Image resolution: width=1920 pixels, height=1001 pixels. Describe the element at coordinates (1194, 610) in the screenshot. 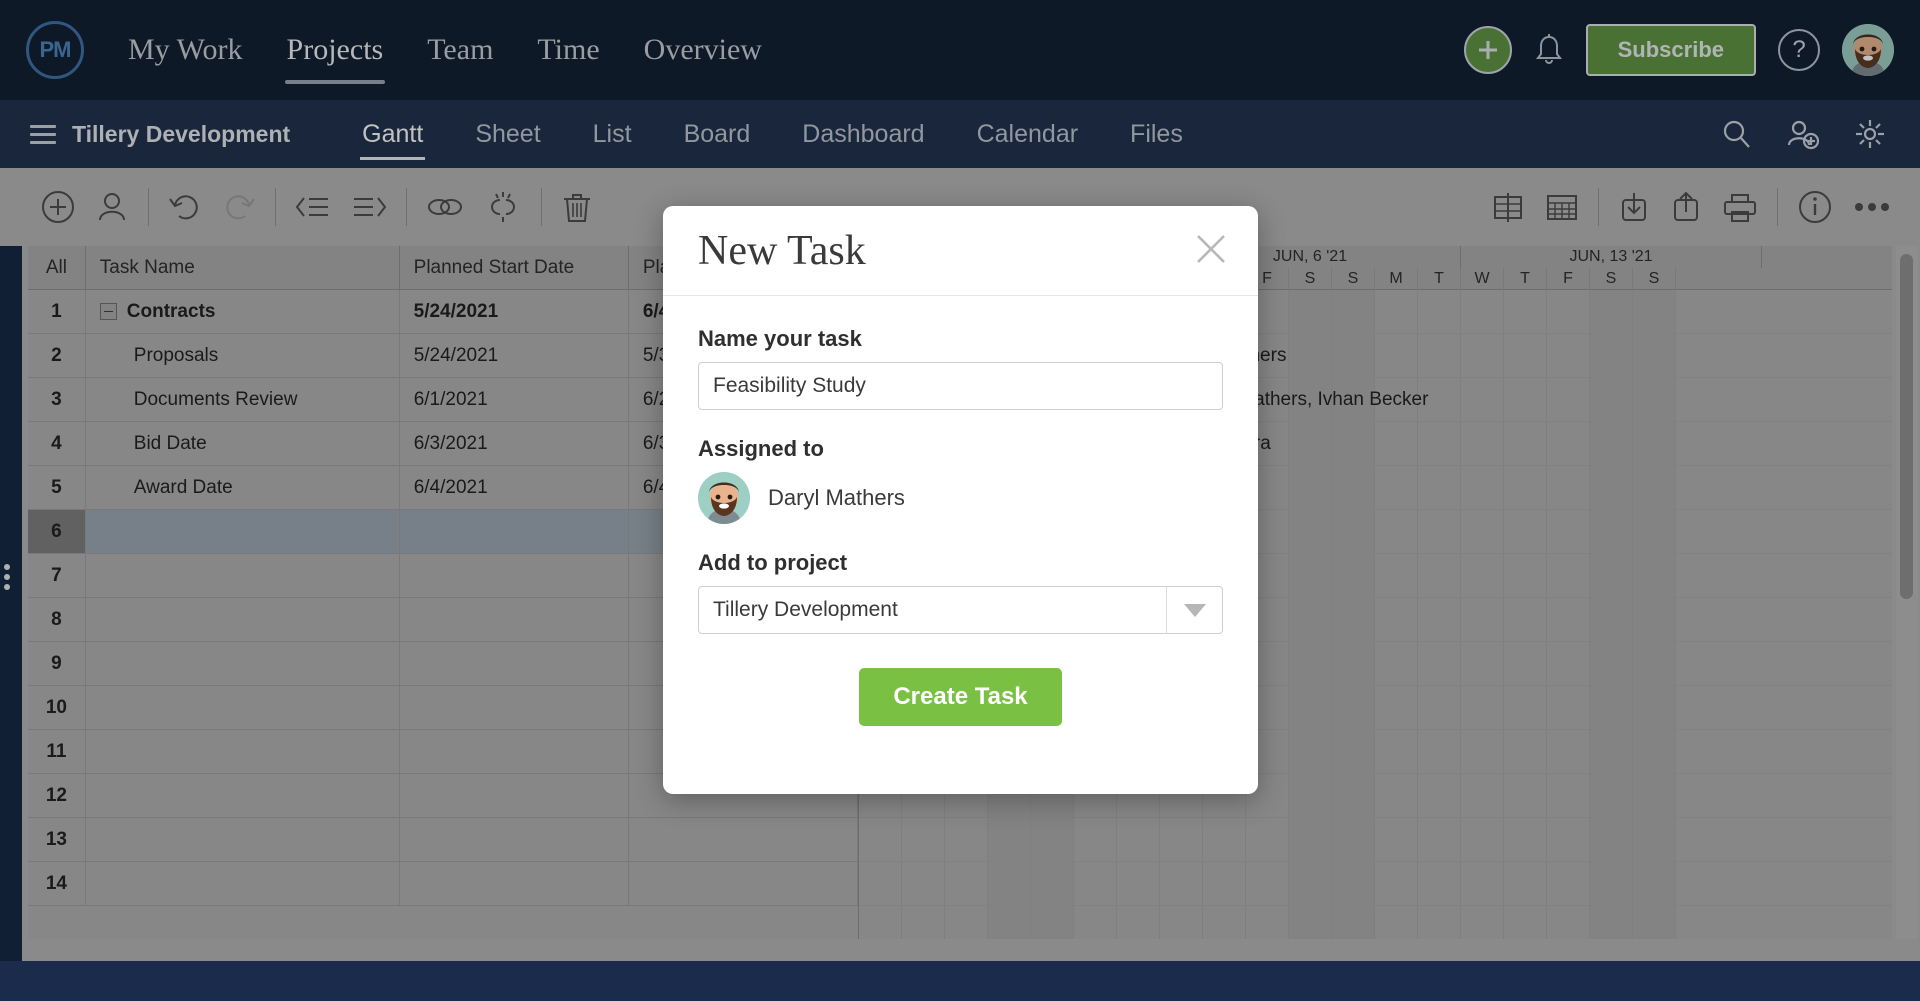

I see `chevron-down-icon` at that location.